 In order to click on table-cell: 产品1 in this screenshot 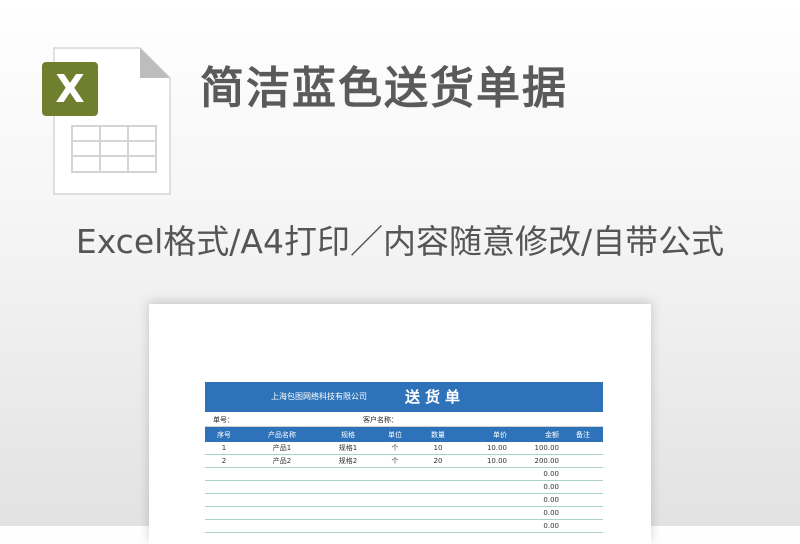, I will do `click(282, 448)`.